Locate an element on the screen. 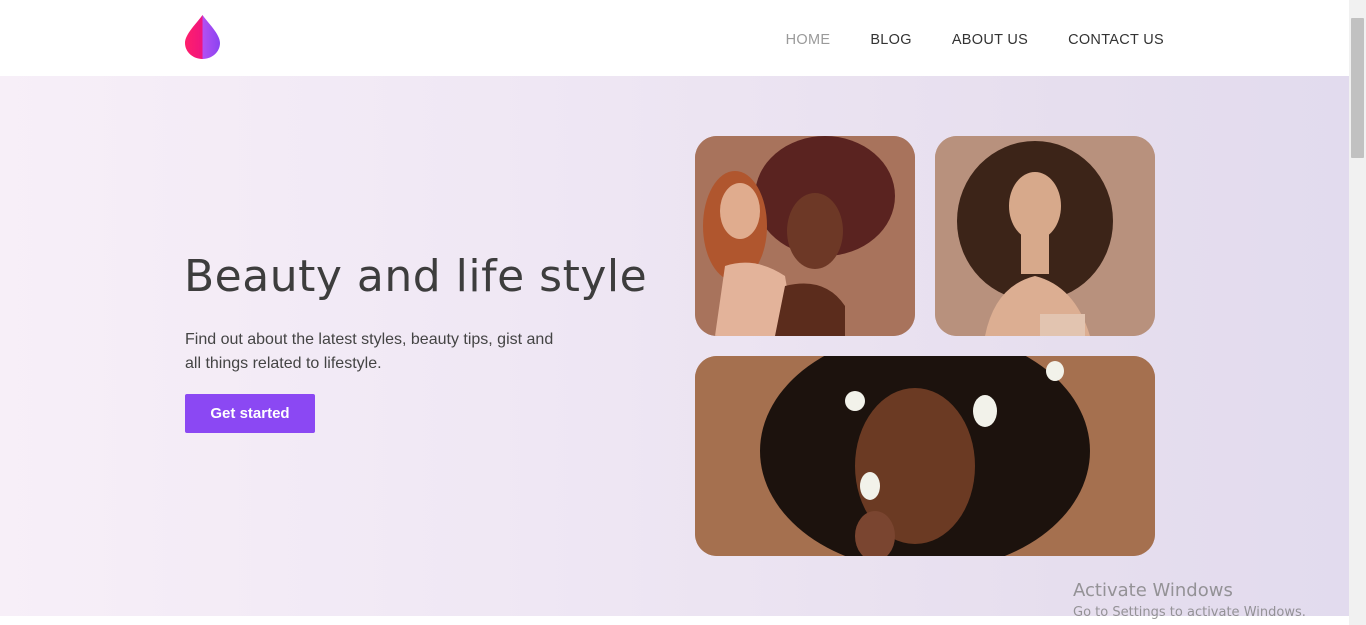 Image resolution: width=1366 pixels, height=625 pixels. main-menu: HOME BLOG ABOUT US CONTACT US is located at coordinates (955, 40).